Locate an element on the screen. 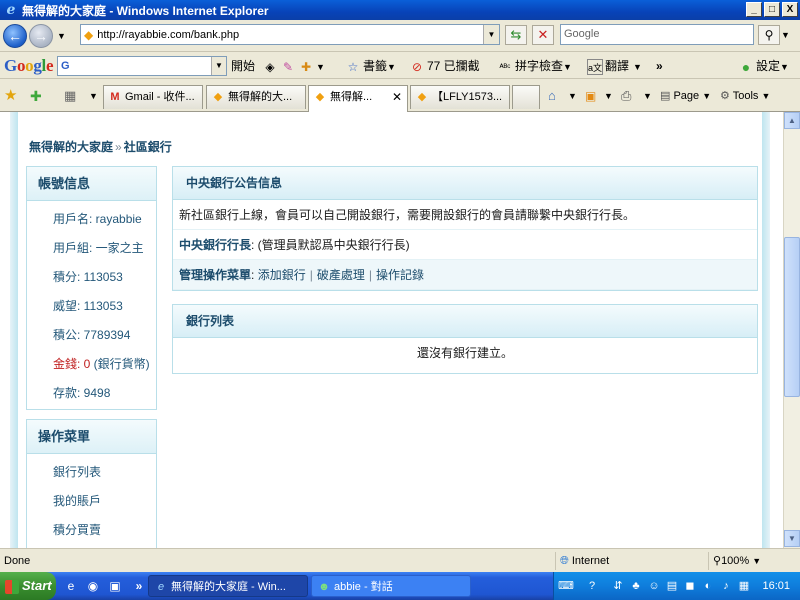  add-bank-link: 添加銀行 is located at coordinates (282, 275).